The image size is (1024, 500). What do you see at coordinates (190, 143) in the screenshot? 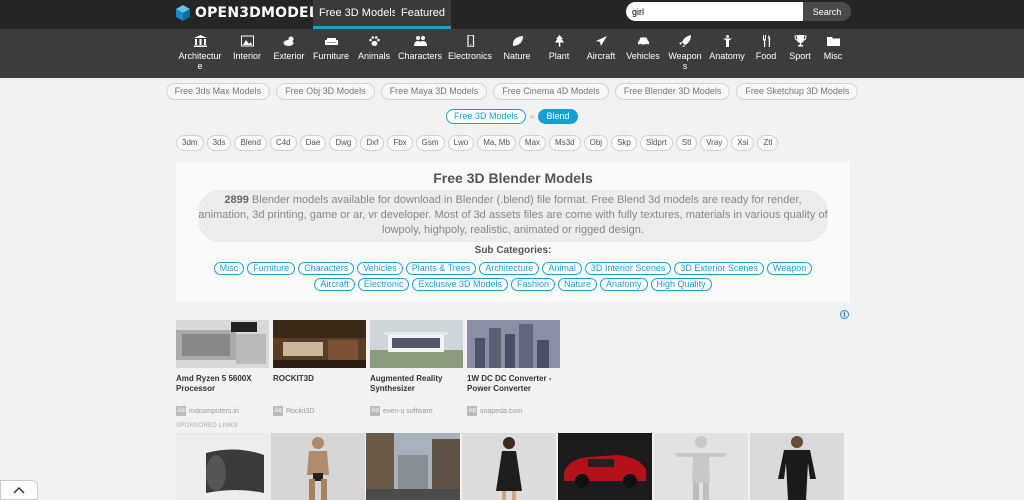
I see `ext-3dm: 3dm` at bounding box center [190, 143].